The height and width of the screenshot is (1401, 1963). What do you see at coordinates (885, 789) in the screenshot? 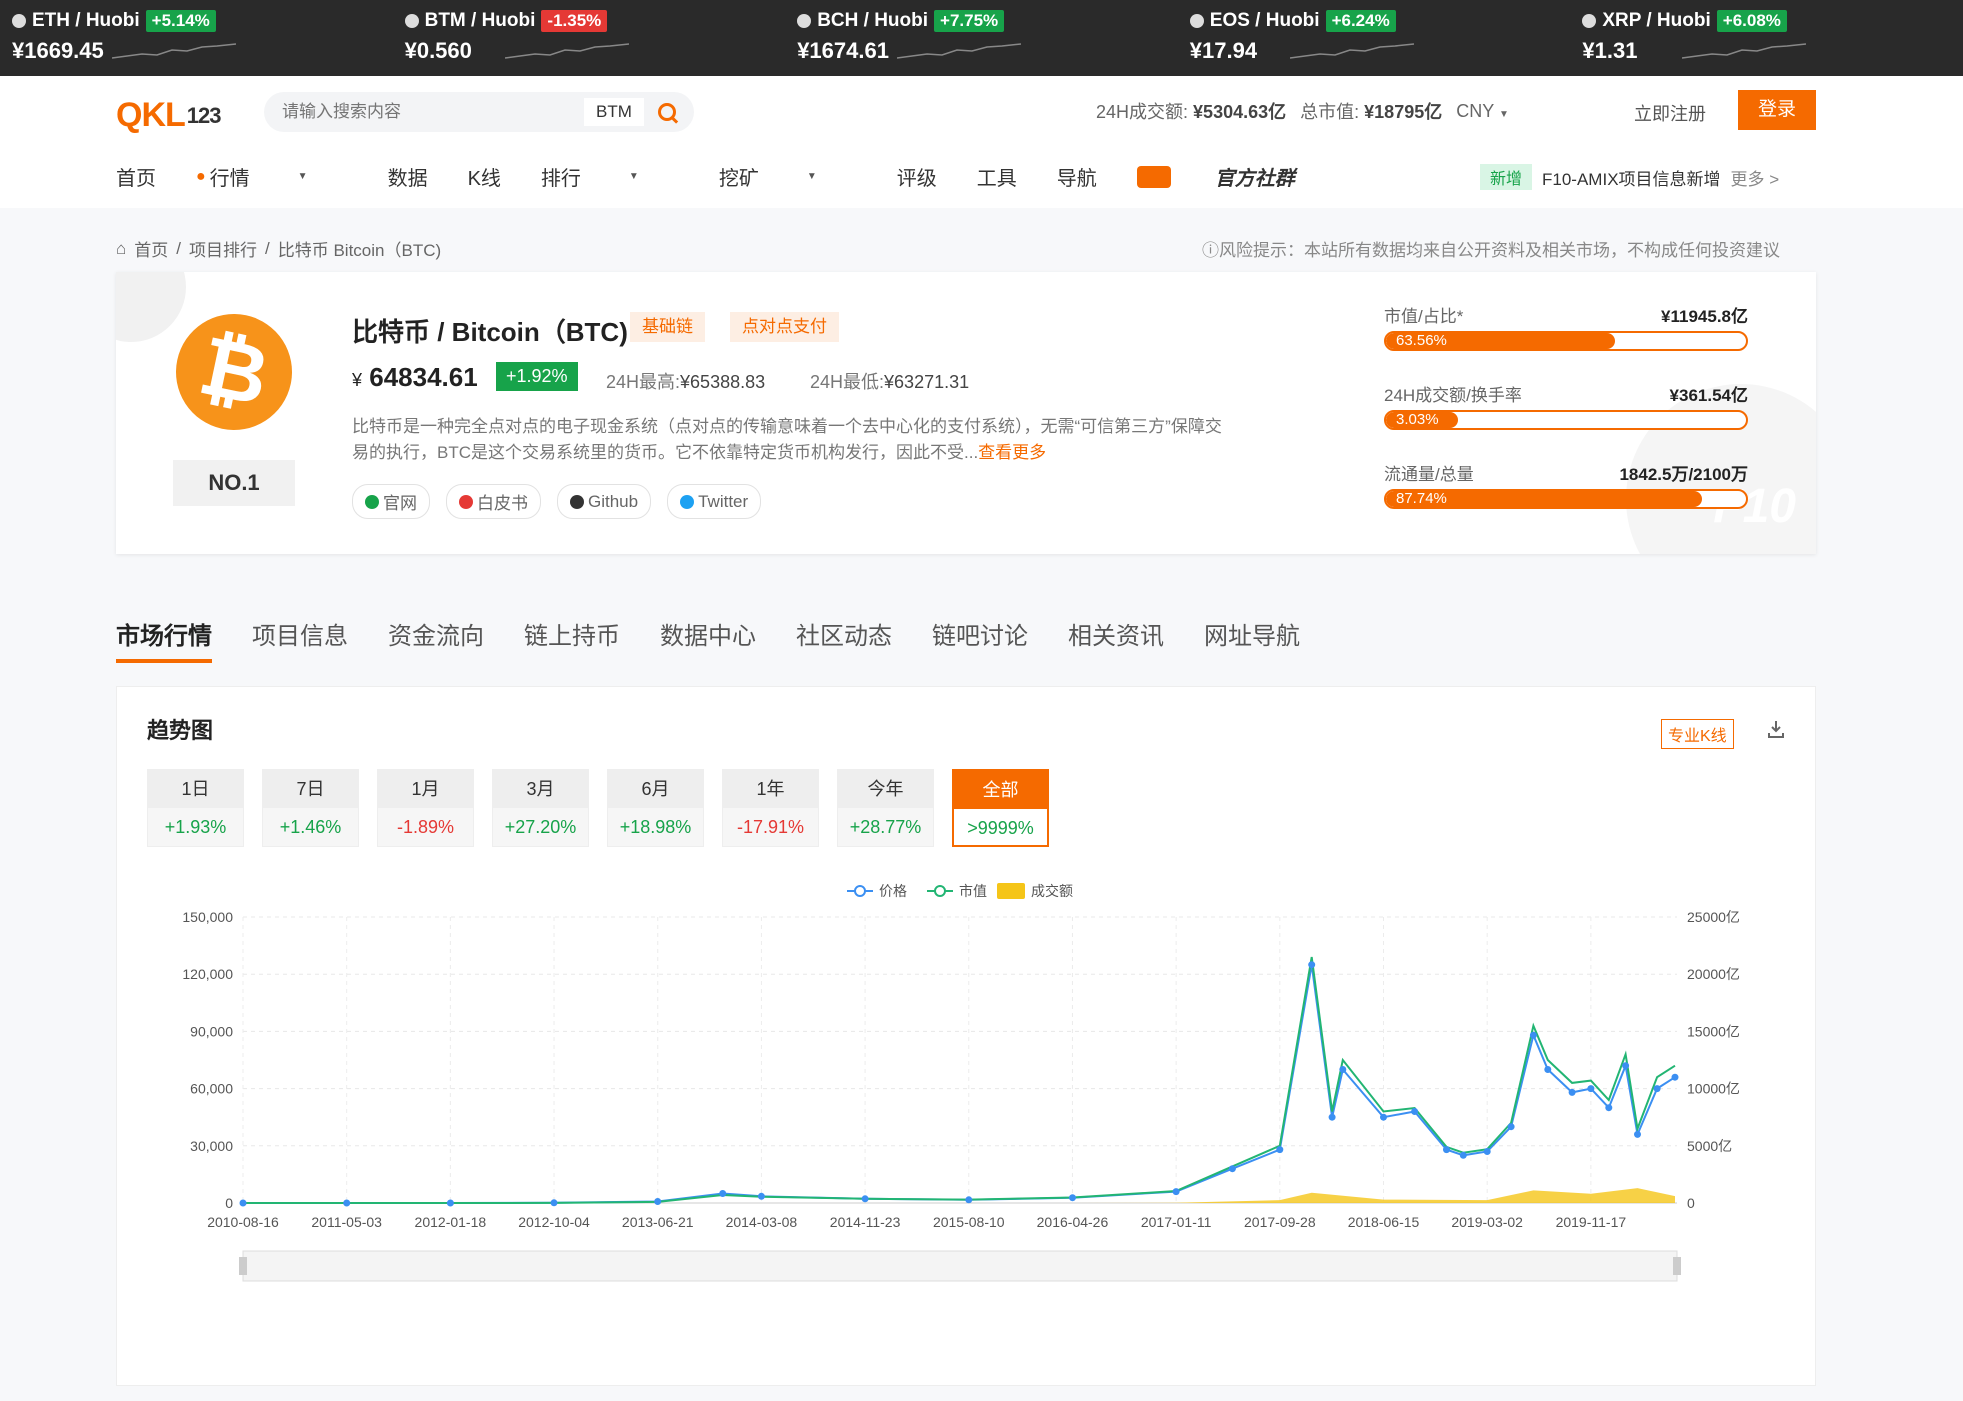
I see `period-label: 今年` at bounding box center [885, 789].